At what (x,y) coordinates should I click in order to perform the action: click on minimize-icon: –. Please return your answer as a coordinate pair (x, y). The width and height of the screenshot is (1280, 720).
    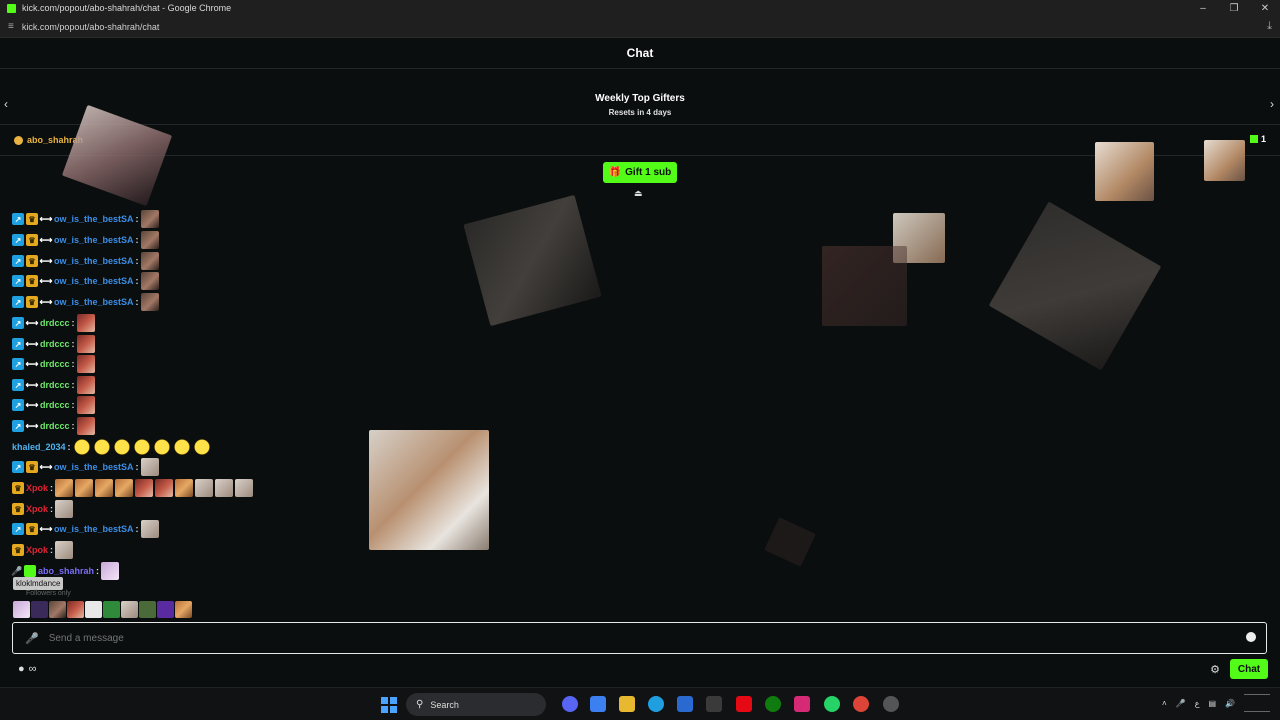
    Looking at the image, I should click on (1203, 8).